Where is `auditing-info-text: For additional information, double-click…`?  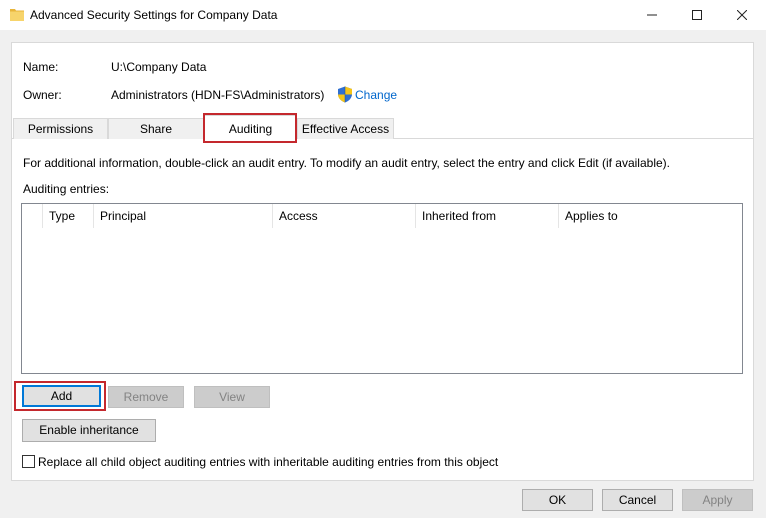
auditing-info-text: For additional information, double-click… is located at coordinates (346, 163).